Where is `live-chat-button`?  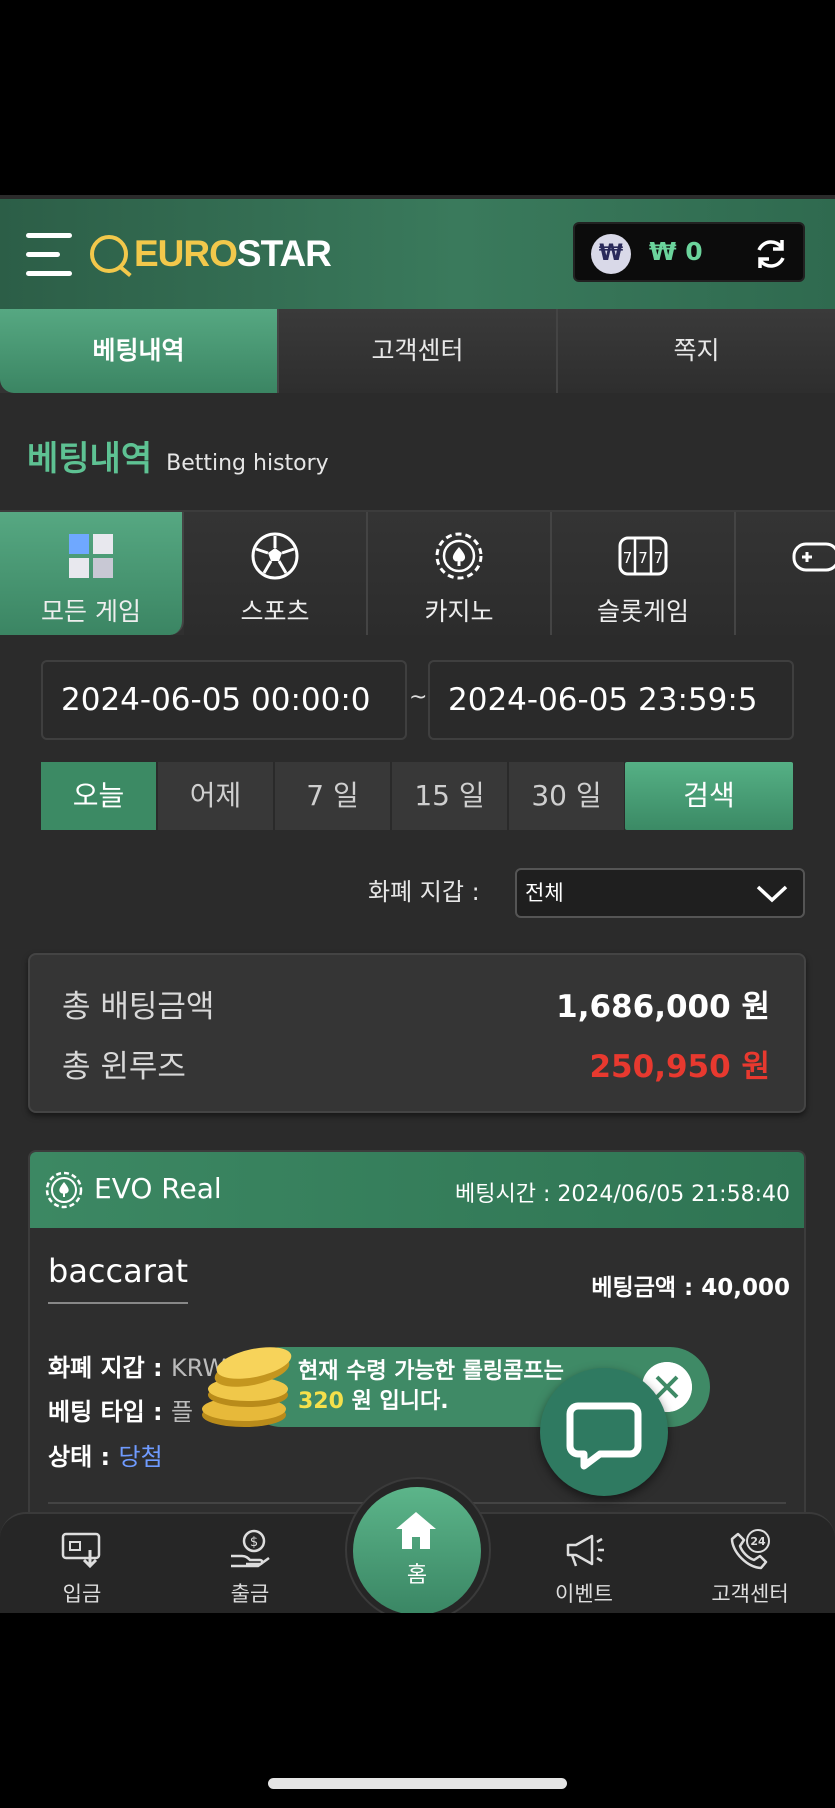 live-chat-button is located at coordinates (604, 1432).